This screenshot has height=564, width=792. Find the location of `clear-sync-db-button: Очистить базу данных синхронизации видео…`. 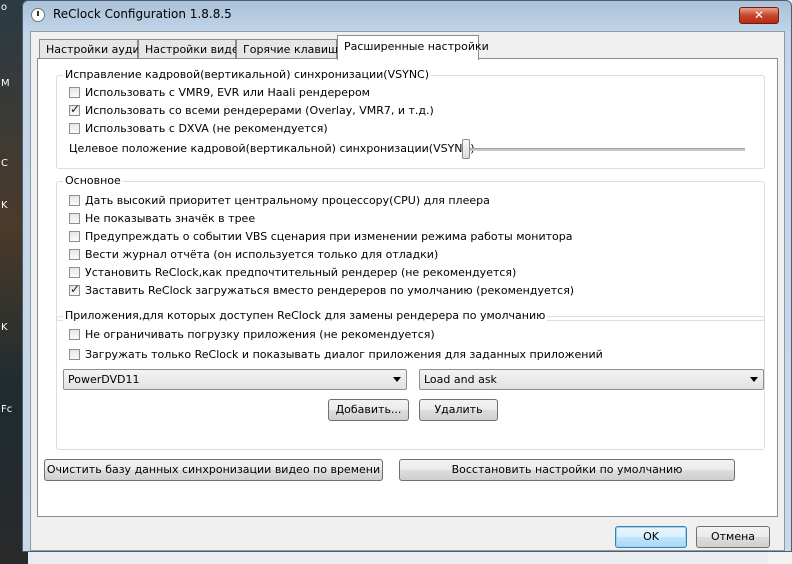

clear-sync-db-button: Очистить базу данных синхронизации видео… is located at coordinates (213, 470).